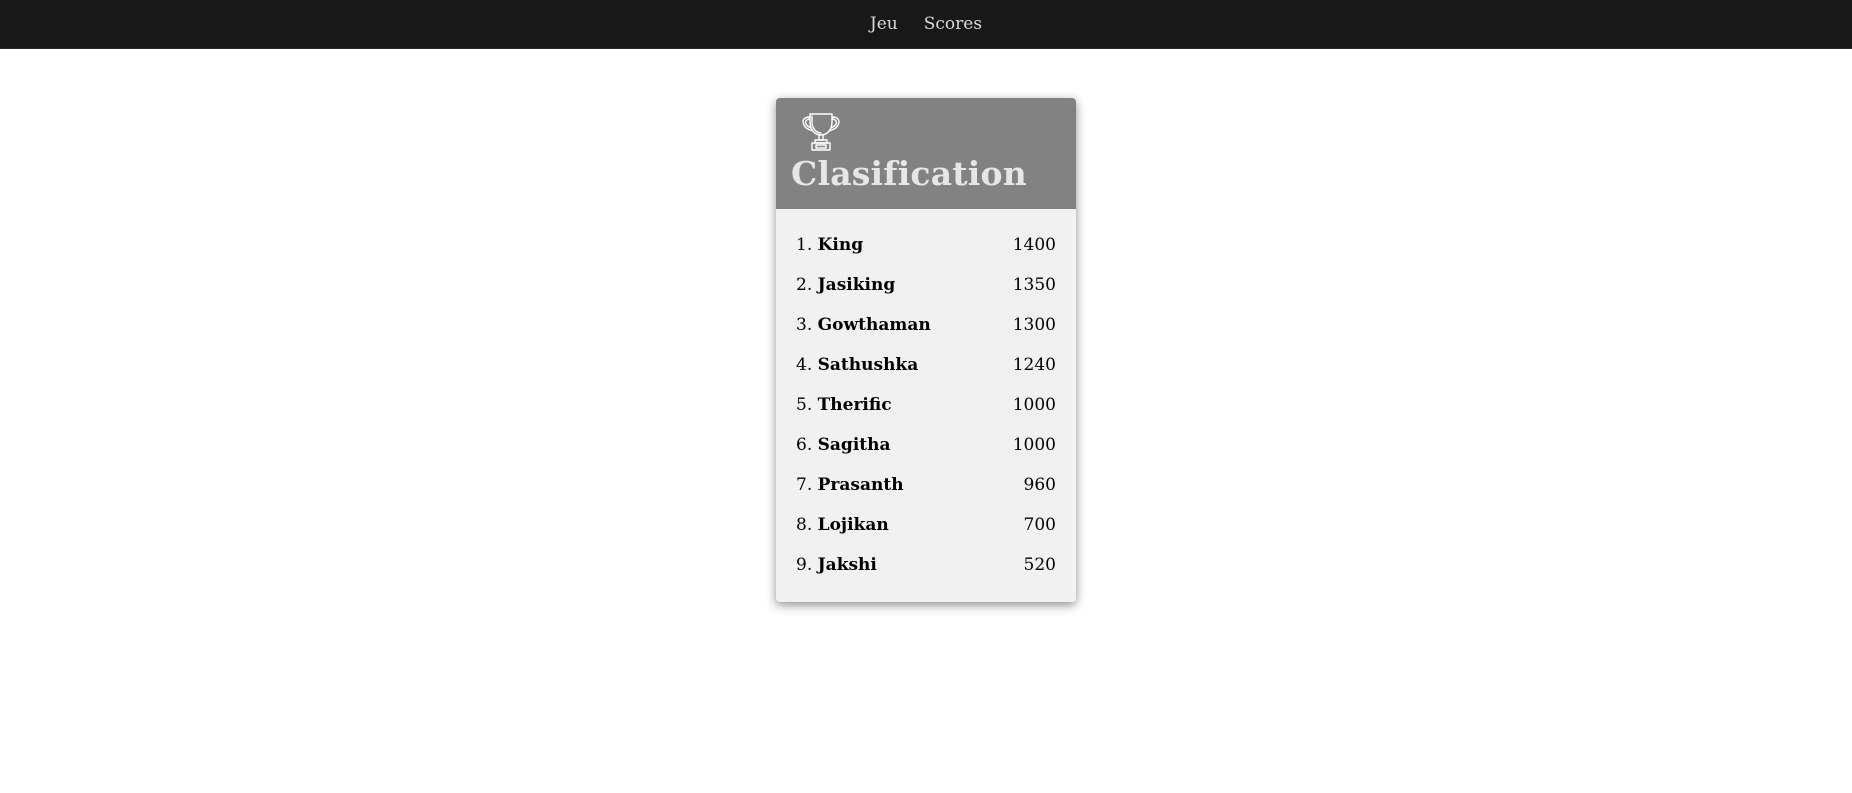 The width and height of the screenshot is (1852, 793). Describe the element at coordinates (884, 24) in the screenshot. I see `nav-link-jeu: Jeu` at that location.